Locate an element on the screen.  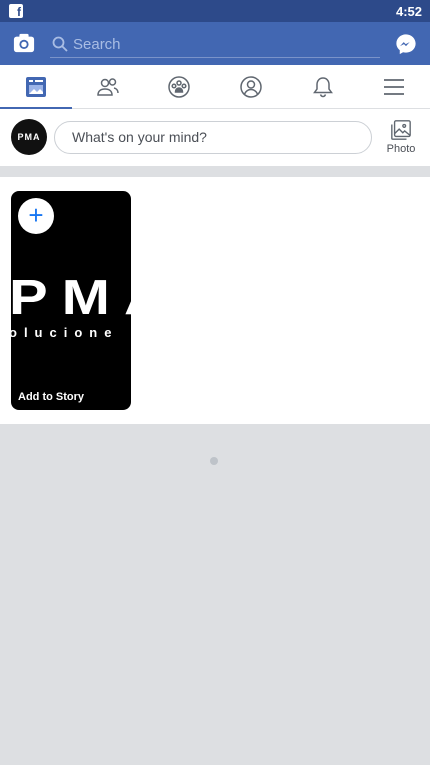
avatar: PMA is located at coordinates (29, 137).